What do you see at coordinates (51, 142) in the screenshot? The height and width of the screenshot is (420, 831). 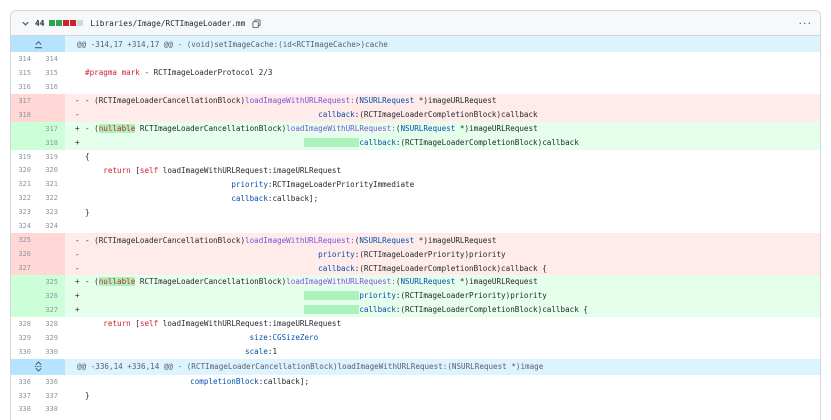 I see `new-line-number: 318` at bounding box center [51, 142].